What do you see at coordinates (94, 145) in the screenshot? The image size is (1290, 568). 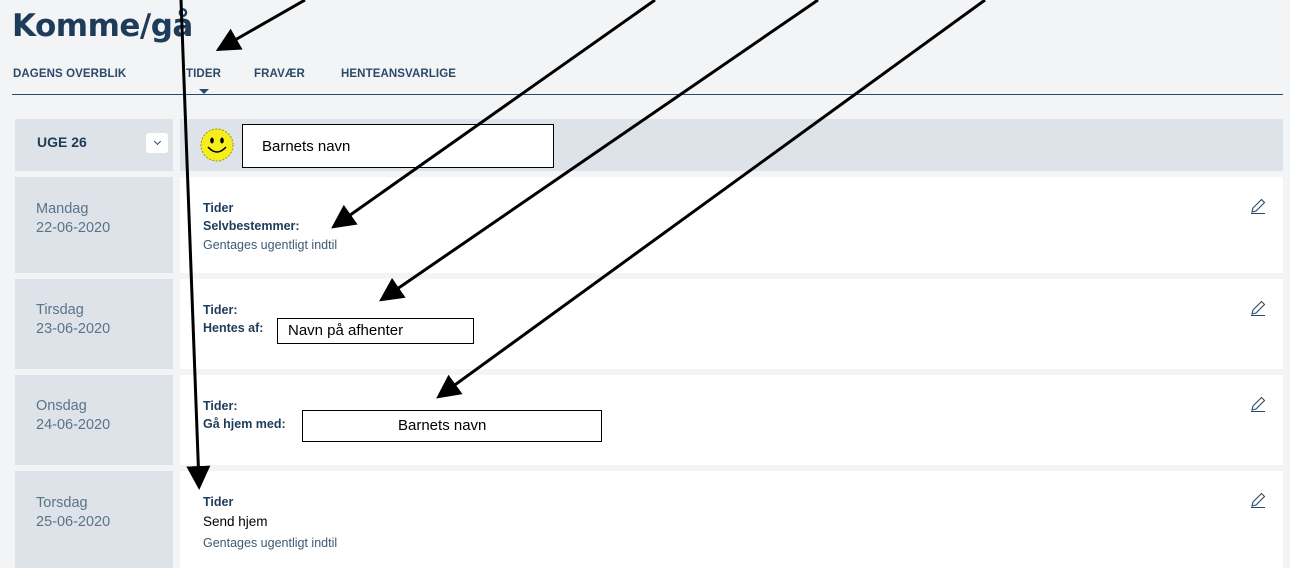 I see `week-selector: UGE 26` at bounding box center [94, 145].